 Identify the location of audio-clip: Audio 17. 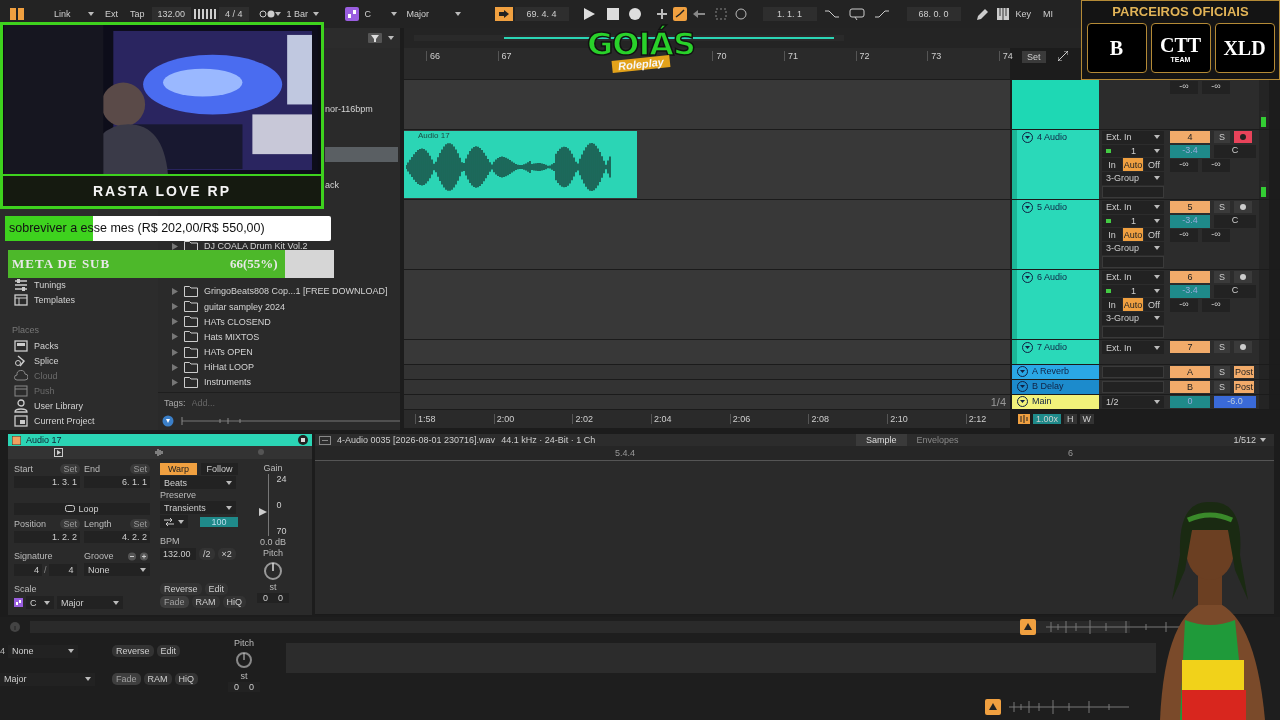
(520, 164).